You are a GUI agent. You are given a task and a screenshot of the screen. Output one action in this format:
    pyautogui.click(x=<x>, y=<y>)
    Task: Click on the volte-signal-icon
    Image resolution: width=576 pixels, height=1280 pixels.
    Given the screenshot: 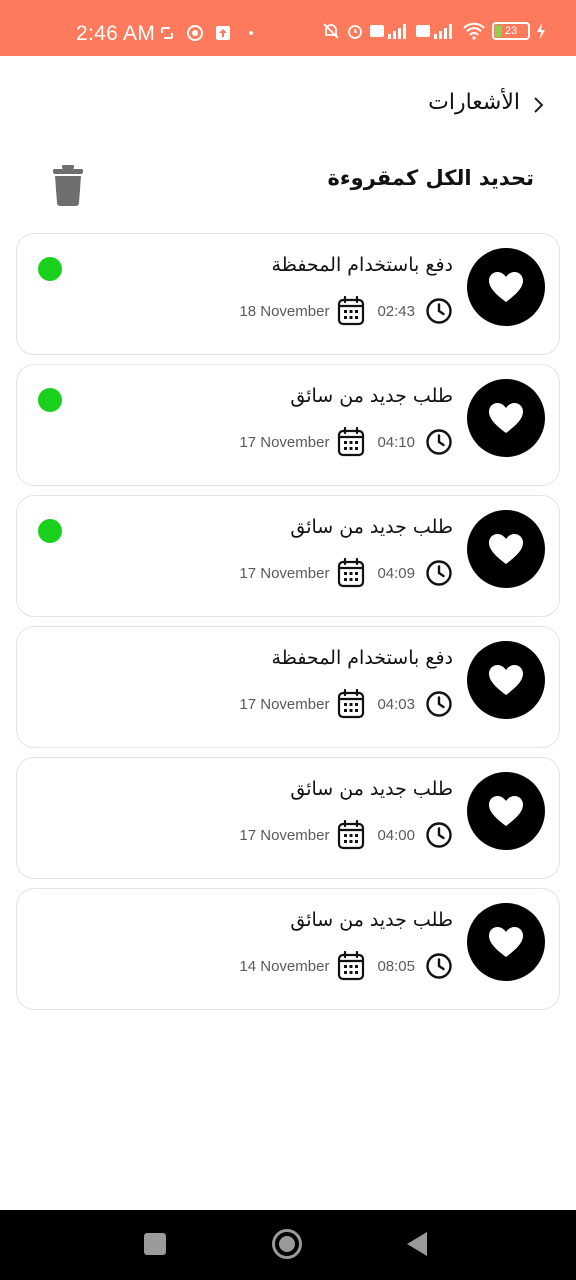 What is the action you would take?
    pyautogui.click(x=388, y=31)
    